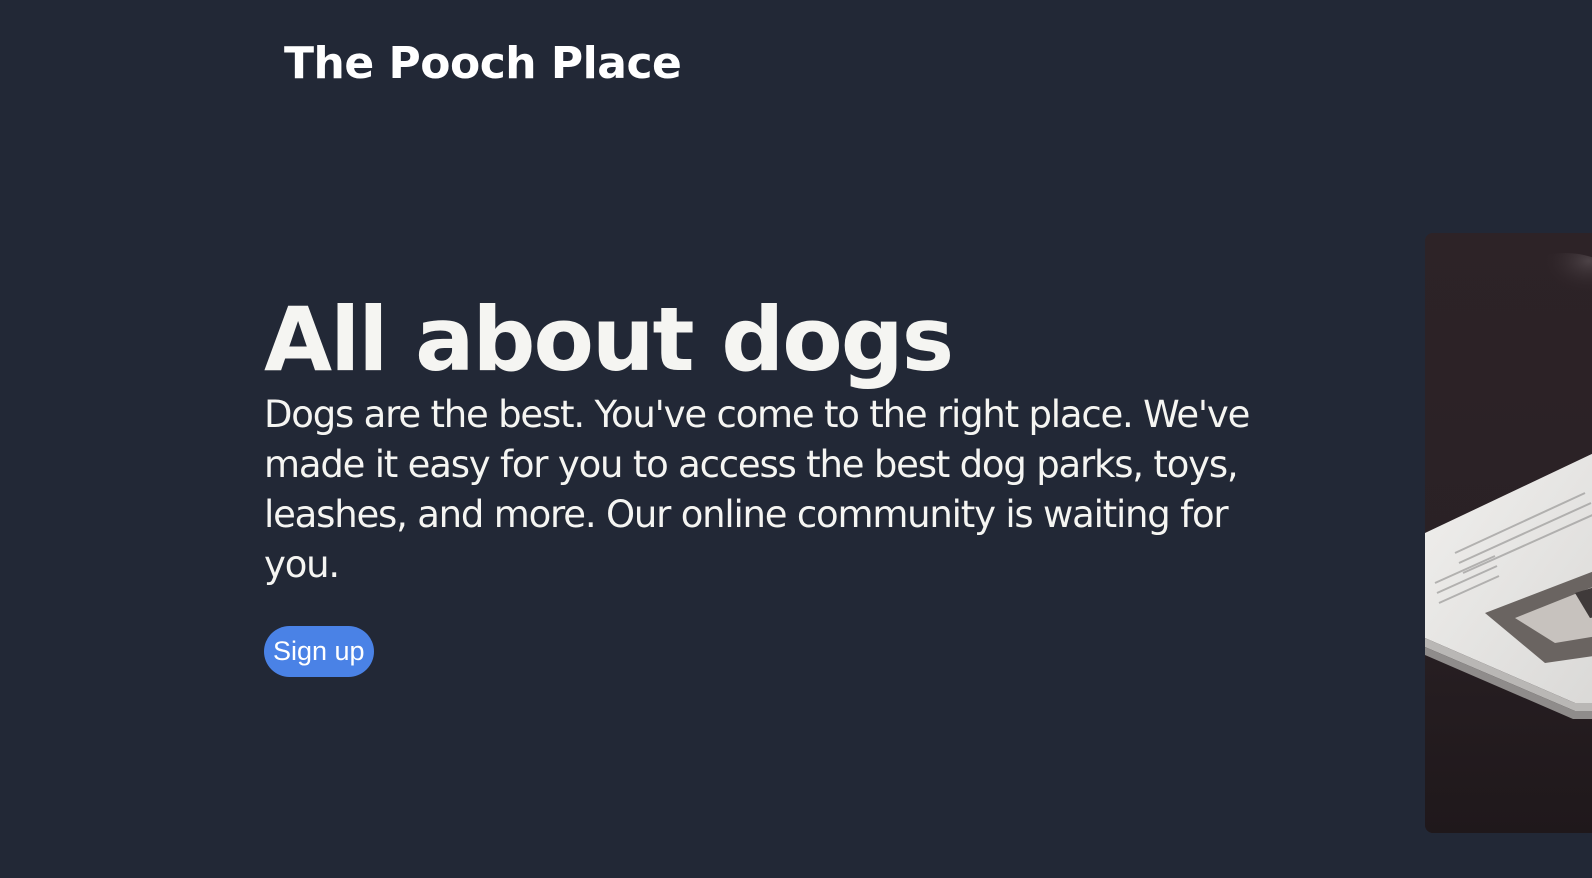  I want to click on sign-up-button: Sign up, so click(319, 651).